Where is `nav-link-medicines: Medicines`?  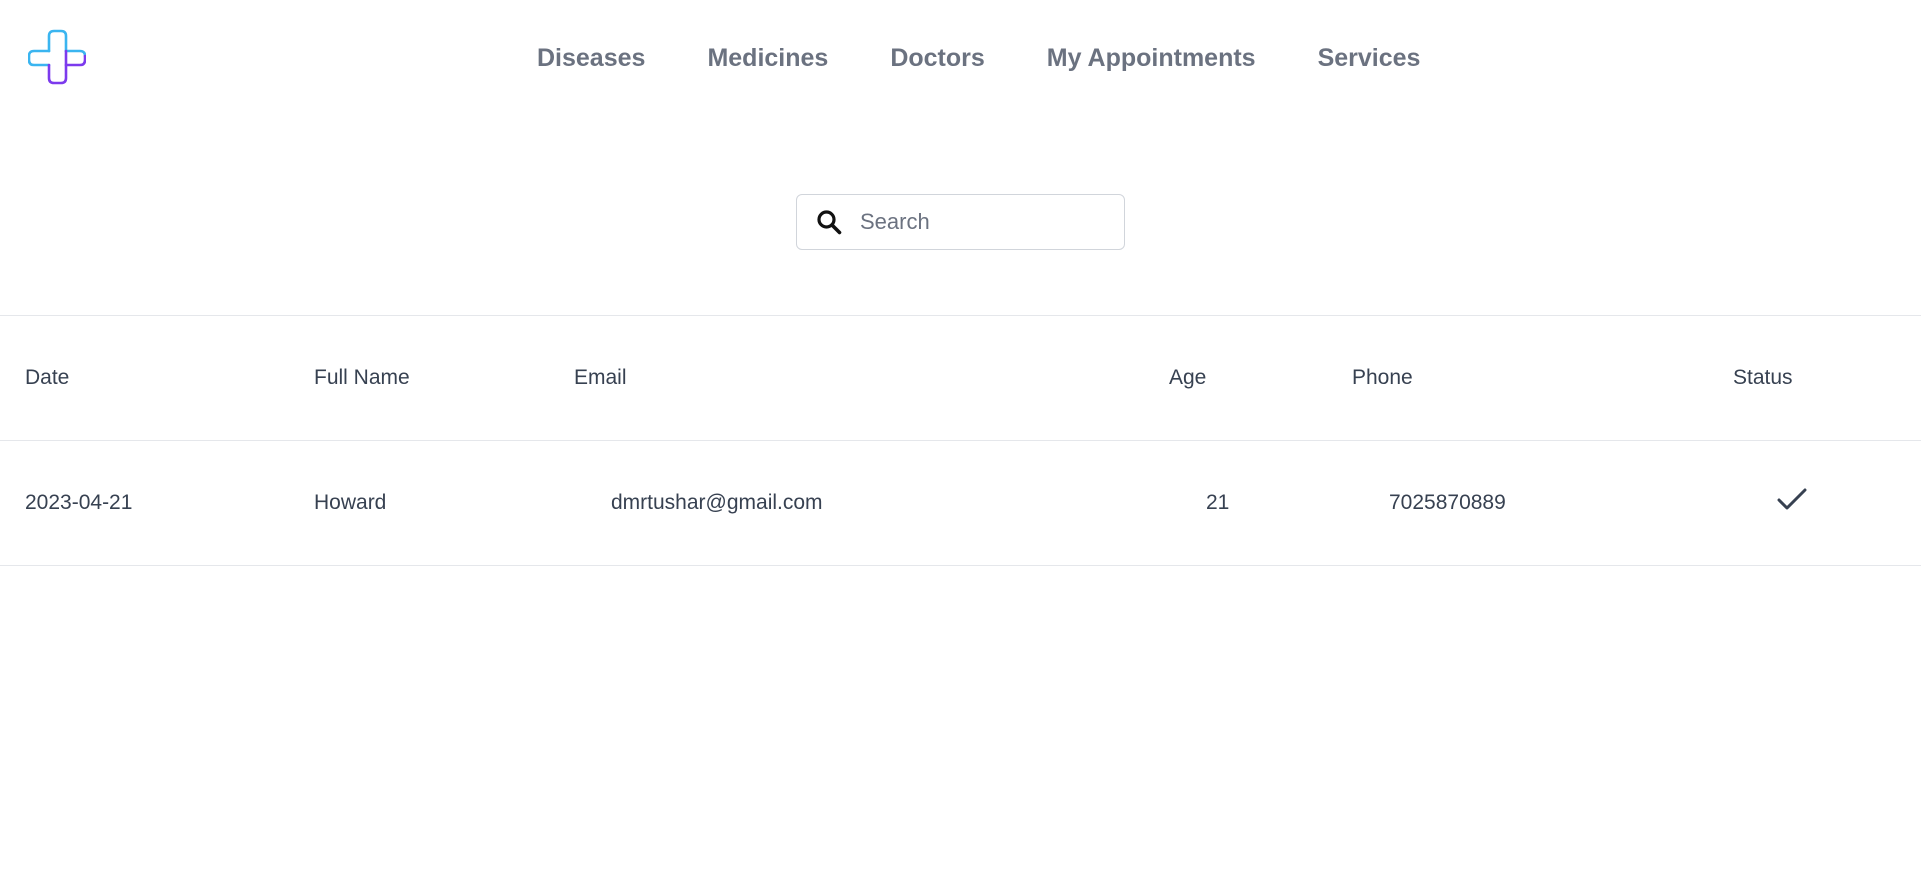
nav-link-medicines: Medicines is located at coordinates (767, 58).